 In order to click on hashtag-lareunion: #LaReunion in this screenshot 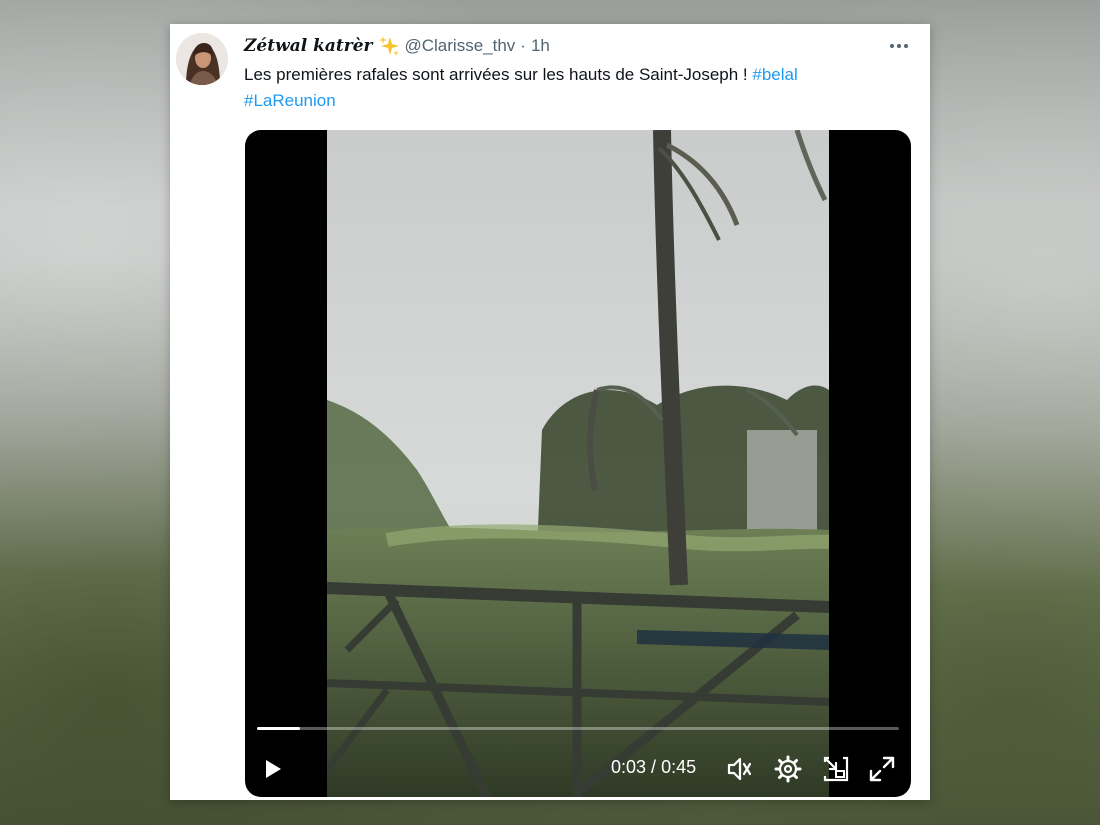, I will do `click(290, 100)`.